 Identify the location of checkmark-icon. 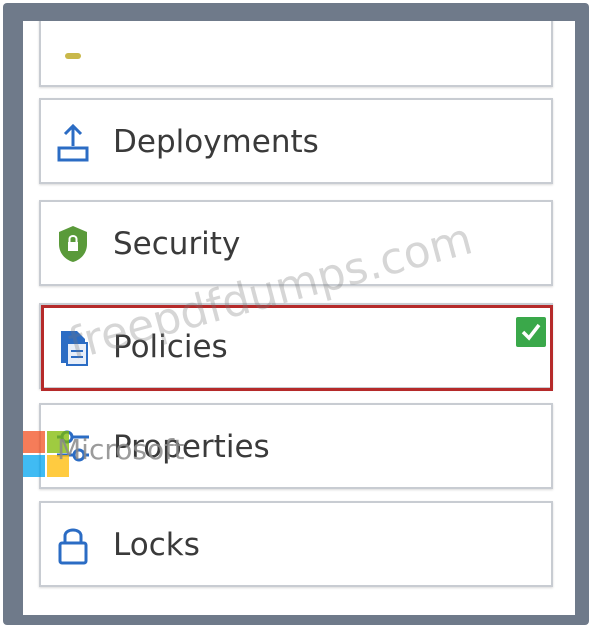
(531, 332).